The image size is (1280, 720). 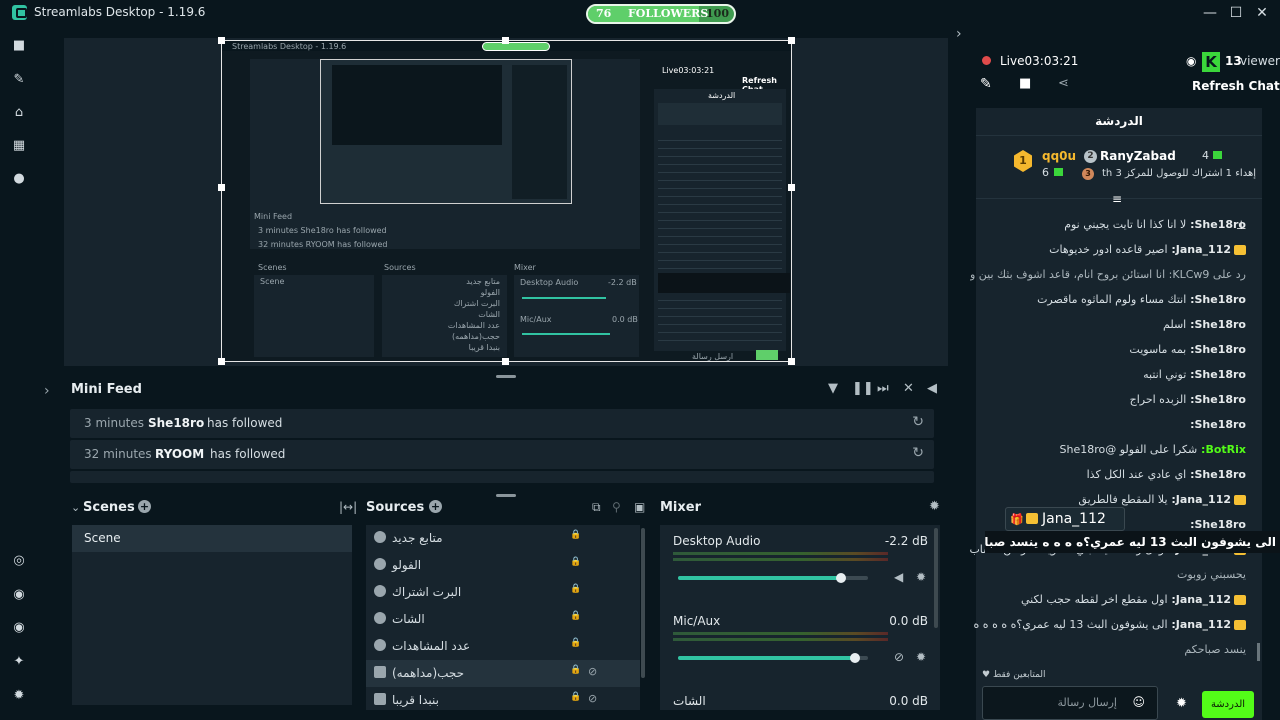 What do you see at coordinates (1063, 83) in the screenshot?
I see `share-icon: ⋖` at bounding box center [1063, 83].